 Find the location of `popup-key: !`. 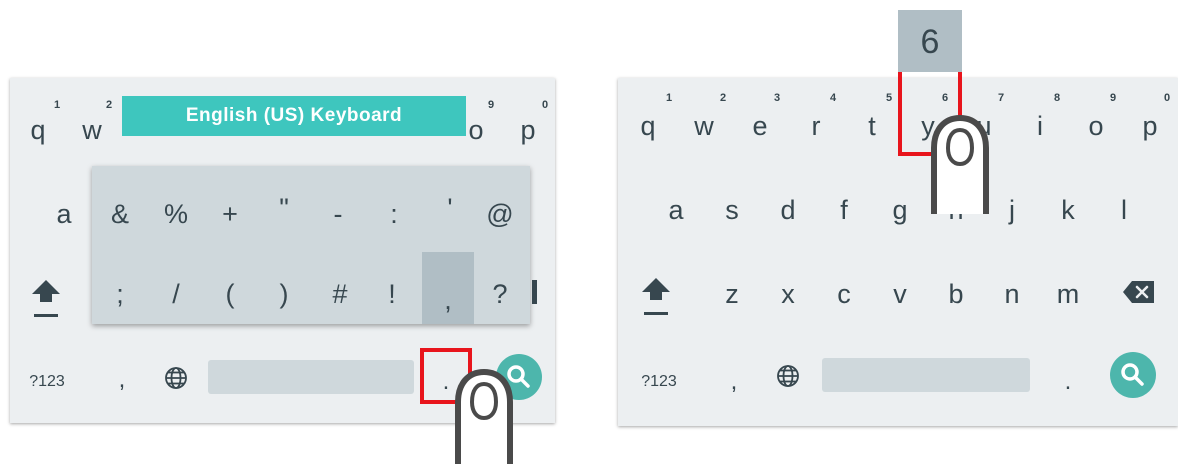

popup-key: ! is located at coordinates (392, 294).